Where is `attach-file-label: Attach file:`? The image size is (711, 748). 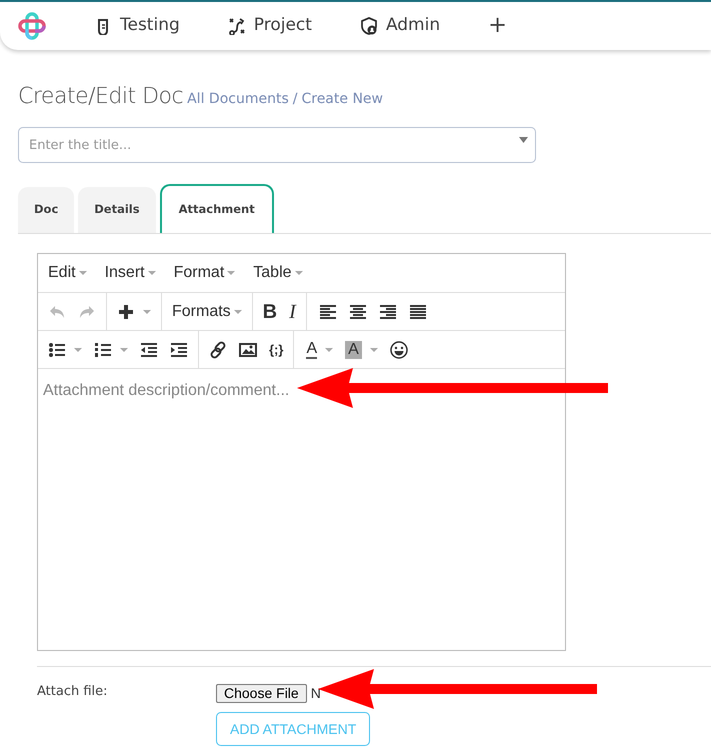
attach-file-label: Attach file: is located at coordinates (73, 692).